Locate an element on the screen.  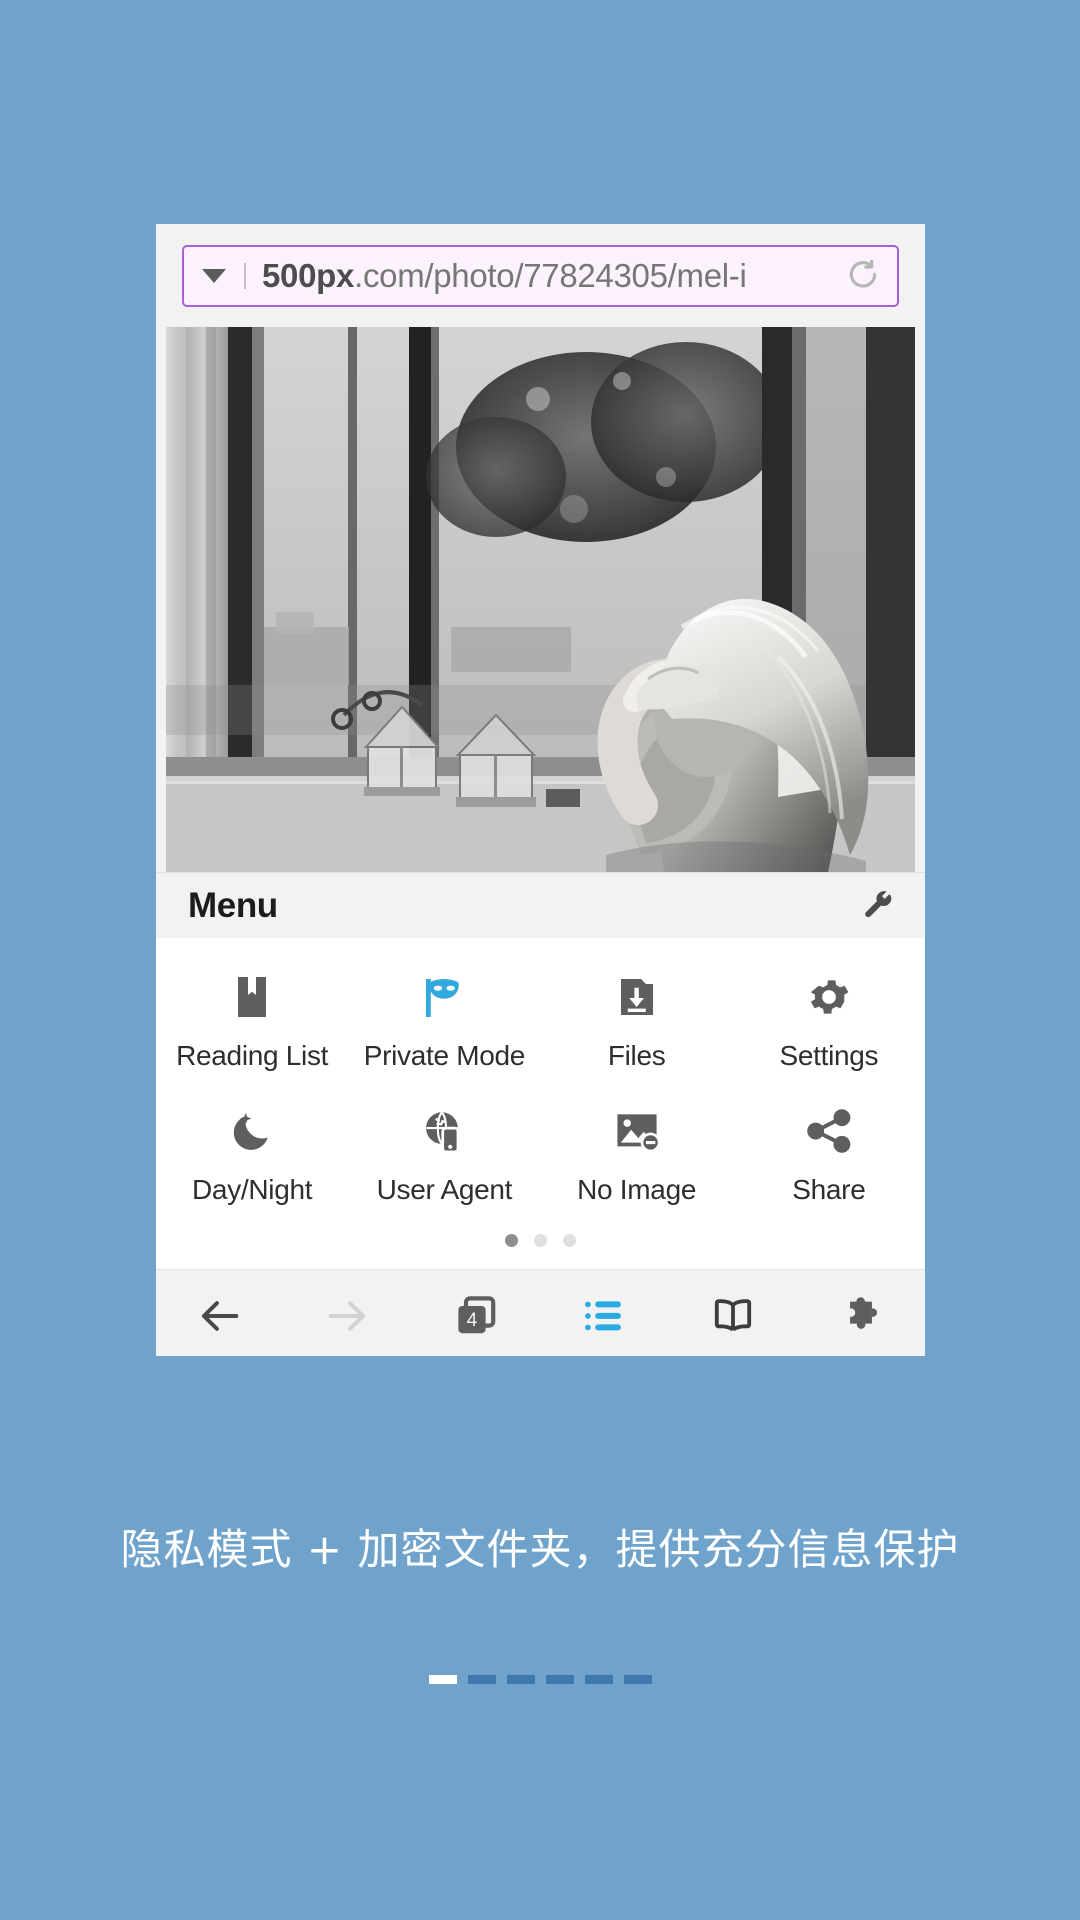
list-icon is located at coordinates (603, 1315).